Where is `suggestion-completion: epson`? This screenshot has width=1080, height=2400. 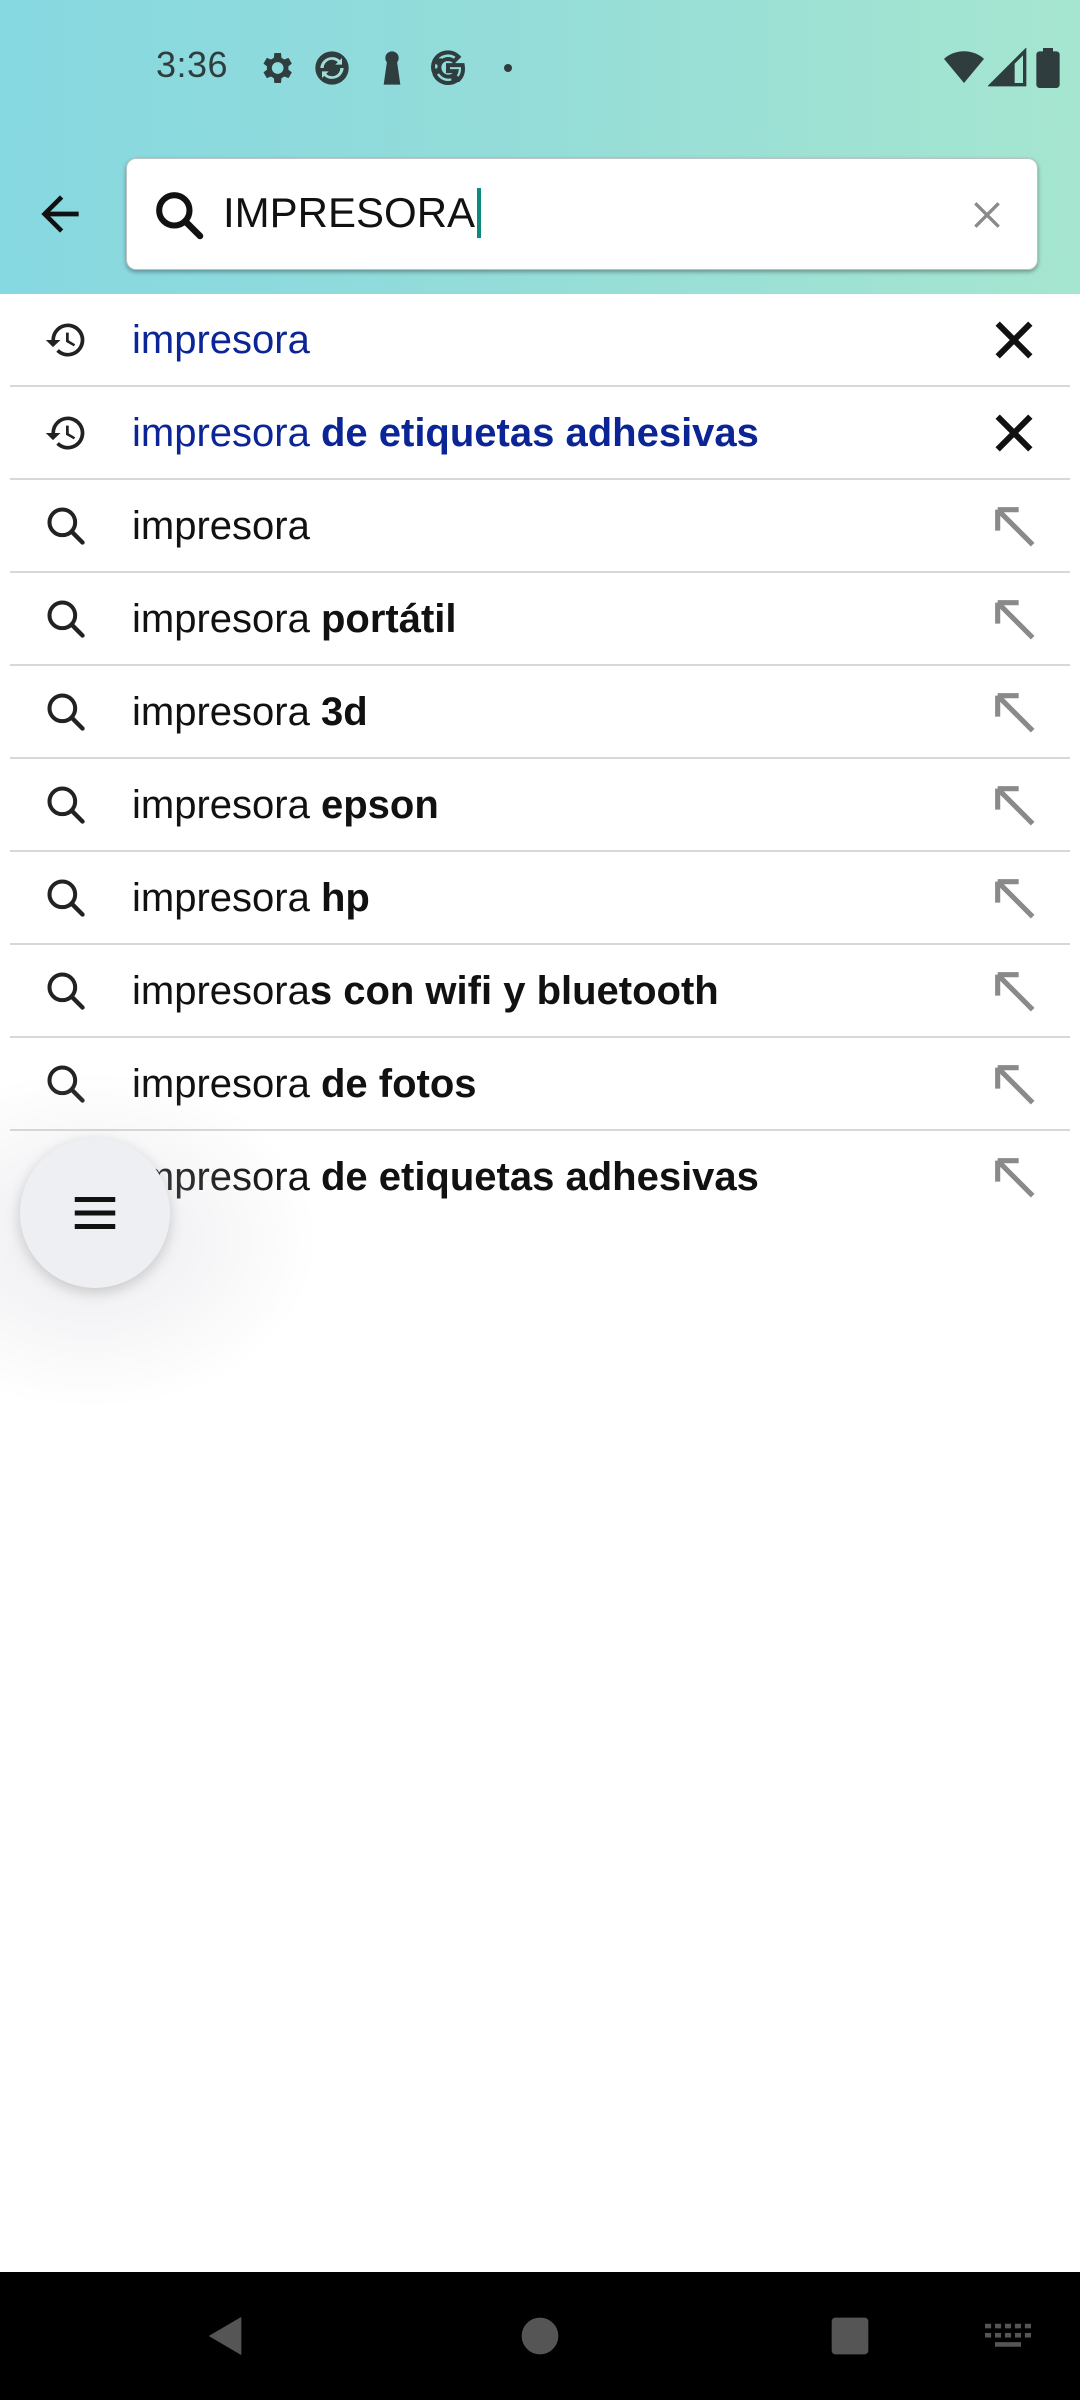
suggestion-completion: epson is located at coordinates (379, 805).